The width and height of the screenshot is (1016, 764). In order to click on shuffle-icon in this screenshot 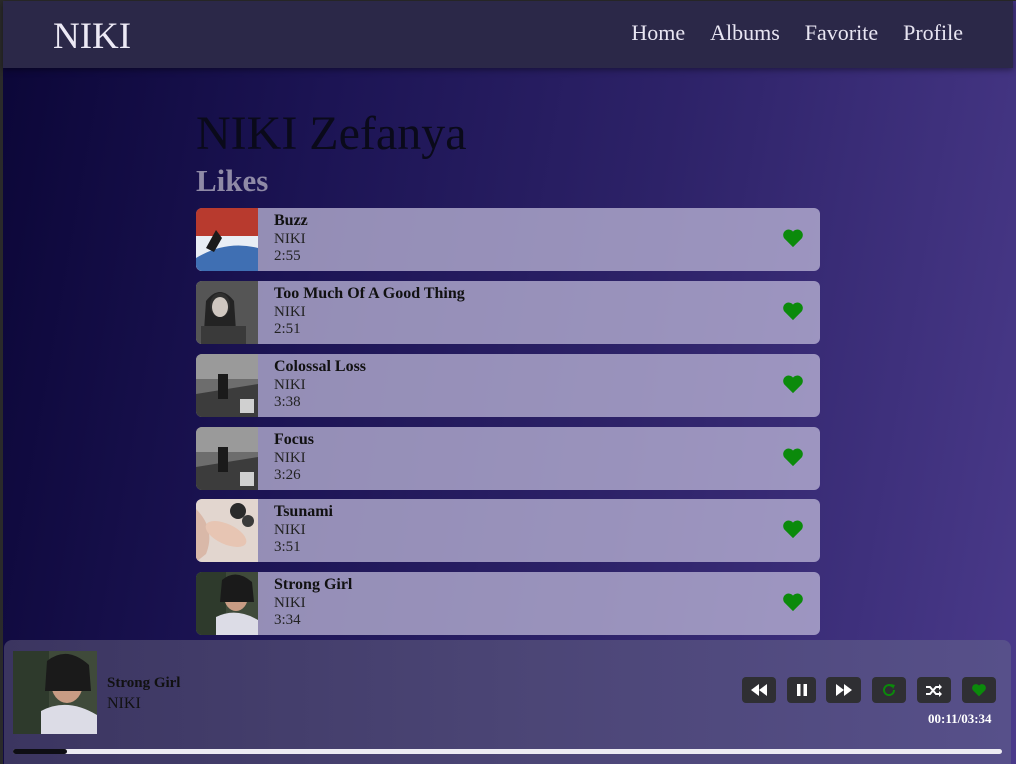, I will do `click(934, 690)`.